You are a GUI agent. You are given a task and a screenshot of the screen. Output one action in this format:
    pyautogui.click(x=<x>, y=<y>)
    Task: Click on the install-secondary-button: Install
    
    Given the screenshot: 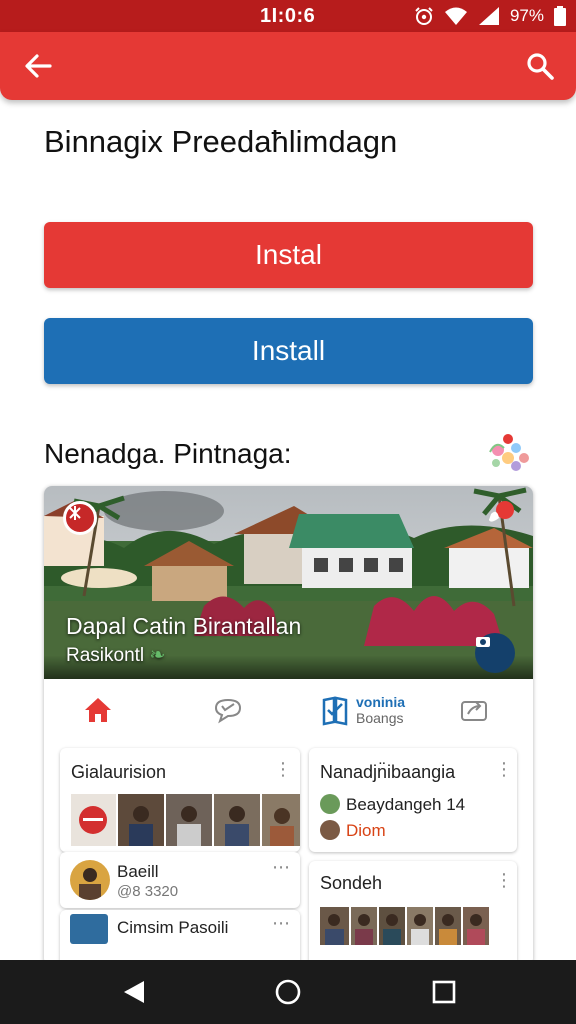 What is the action you would take?
    pyautogui.click(x=288, y=351)
    